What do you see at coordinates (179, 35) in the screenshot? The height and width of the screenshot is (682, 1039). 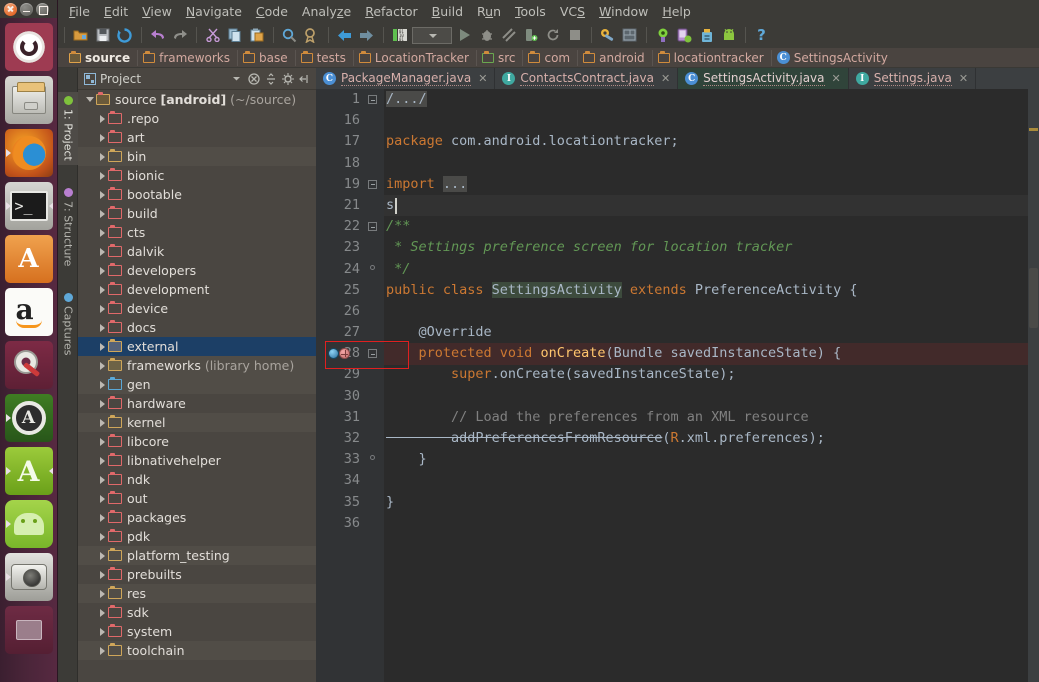 I see `redo-icon` at bounding box center [179, 35].